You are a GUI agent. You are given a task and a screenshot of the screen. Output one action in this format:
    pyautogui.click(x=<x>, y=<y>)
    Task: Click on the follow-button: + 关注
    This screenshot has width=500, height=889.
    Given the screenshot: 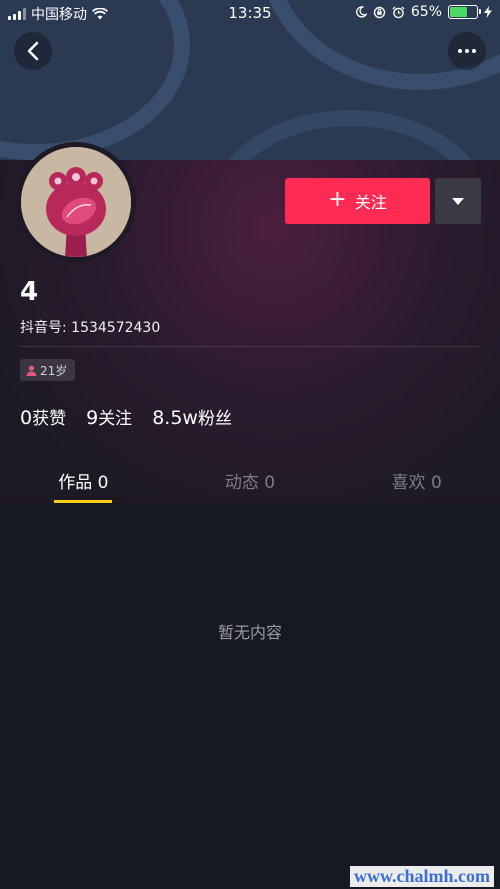 What is the action you would take?
    pyautogui.click(x=357, y=201)
    